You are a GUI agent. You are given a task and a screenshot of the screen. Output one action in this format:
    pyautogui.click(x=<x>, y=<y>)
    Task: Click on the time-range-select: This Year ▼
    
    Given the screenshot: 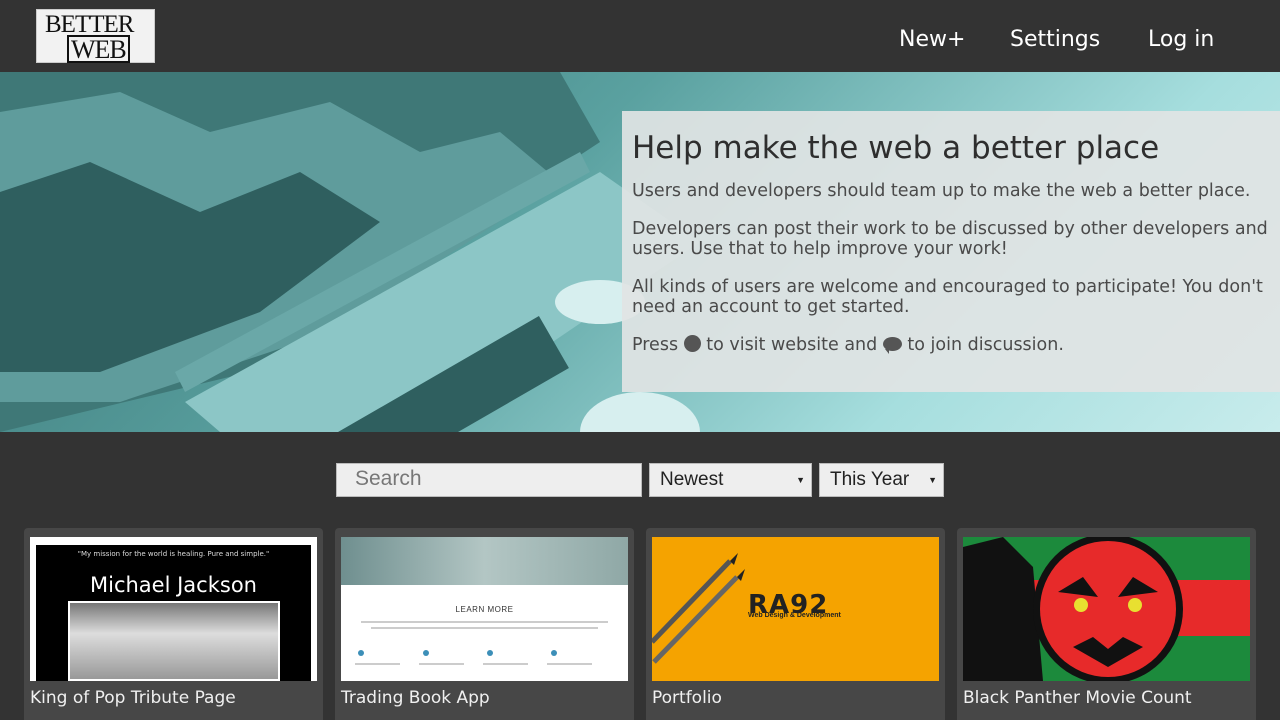 What is the action you would take?
    pyautogui.click(x=881, y=480)
    